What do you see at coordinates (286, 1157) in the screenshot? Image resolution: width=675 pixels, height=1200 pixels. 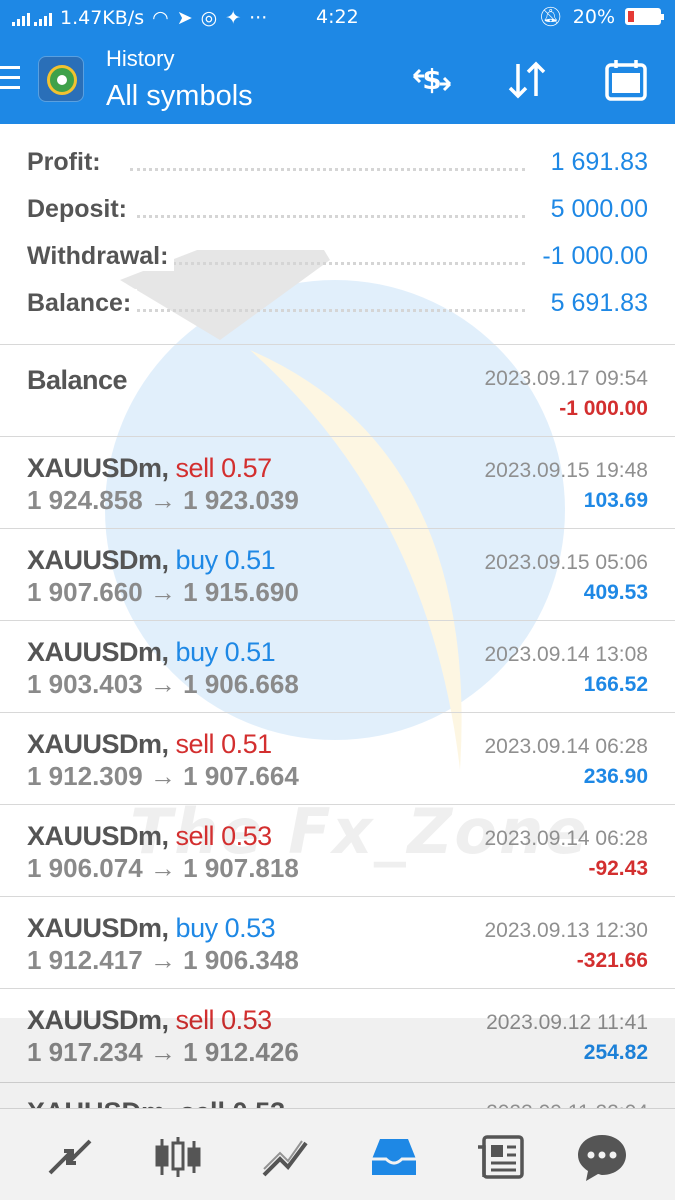 I see `trade-icon` at bounding box center [286, 1157].